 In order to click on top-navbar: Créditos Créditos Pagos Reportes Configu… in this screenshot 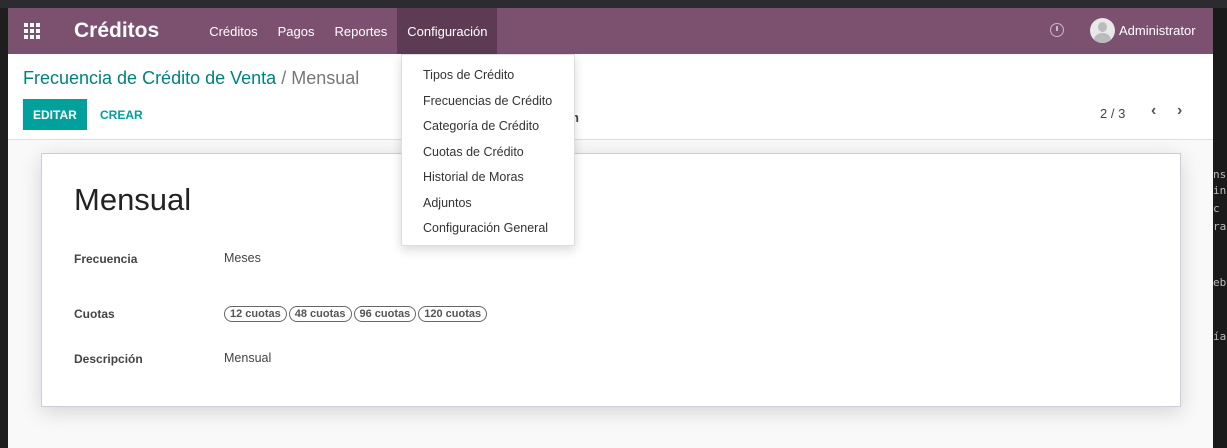, I will do `click(610, 31)`.